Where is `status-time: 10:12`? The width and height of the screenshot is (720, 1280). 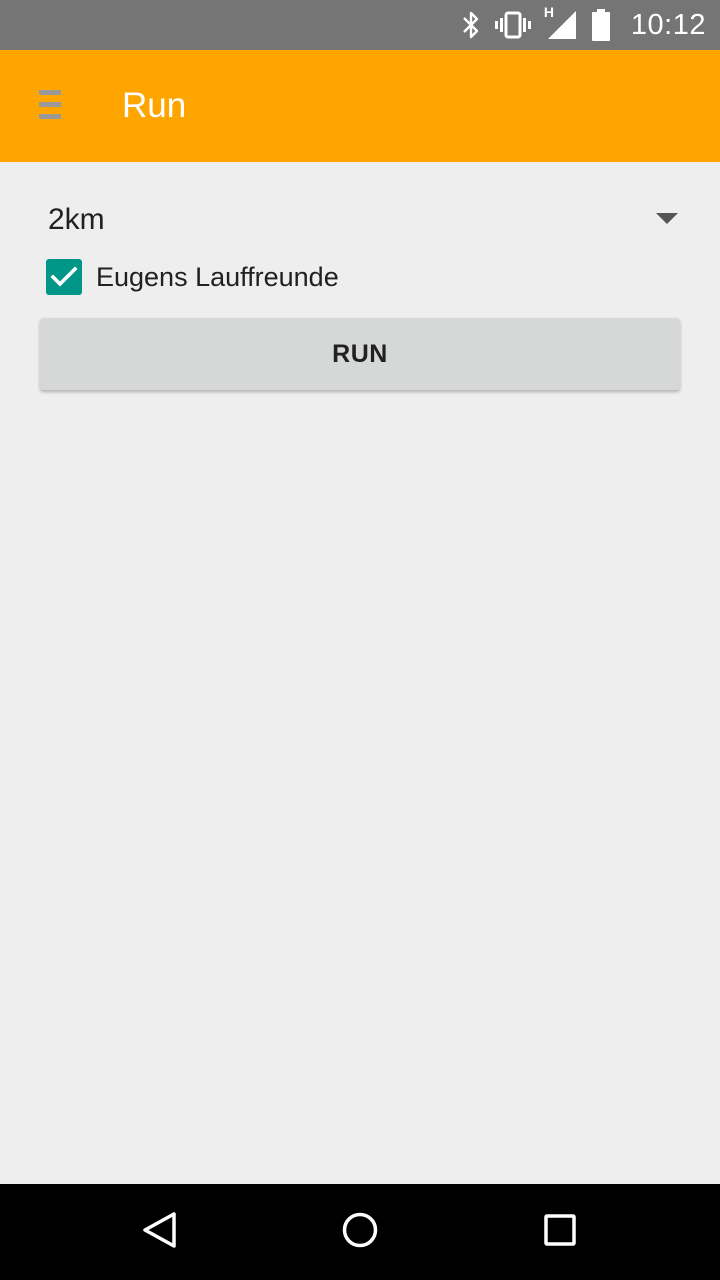
status-time: 10:12 is located at coordinates (668, 24).